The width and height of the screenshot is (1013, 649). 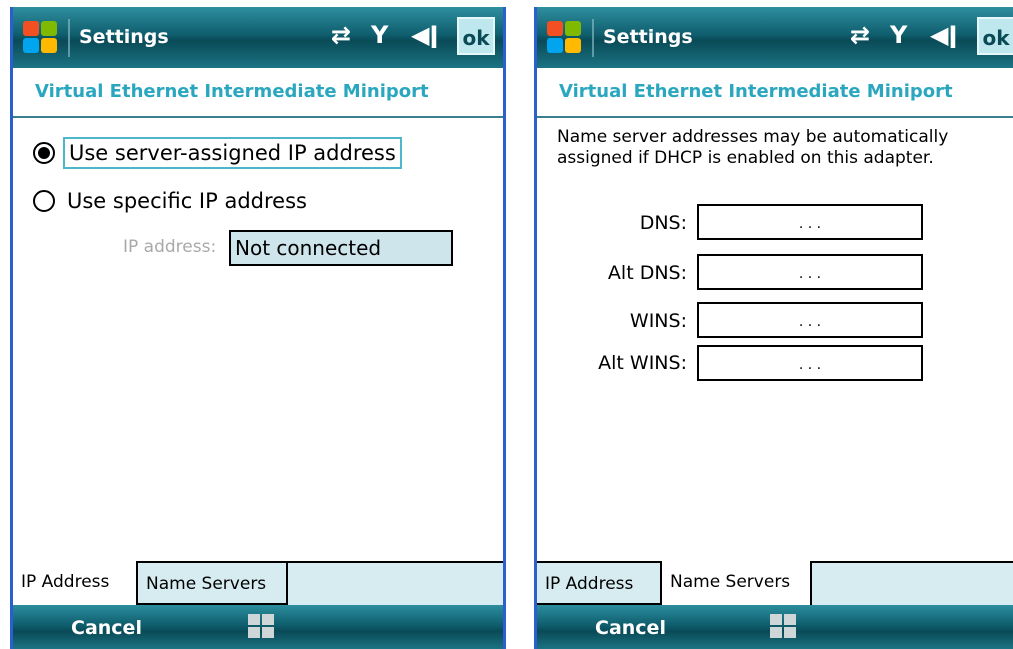 What do you see at coordinates (658, 321) in the screenshot?
I see `wins-label: WINS:` at bounding box center [658, 321].